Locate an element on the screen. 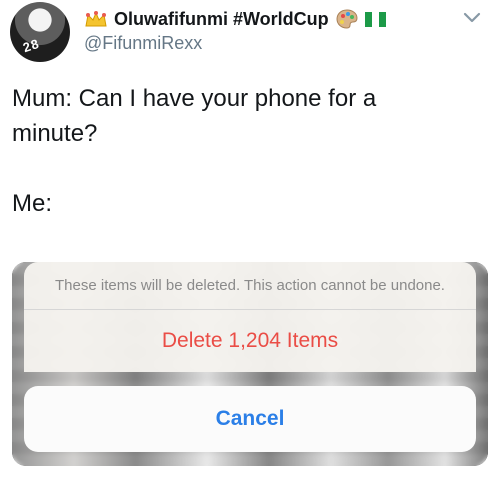 The height and width of the screenshot is (480, 502). cancel-button: Cancel is located at coordinates (250, 419).